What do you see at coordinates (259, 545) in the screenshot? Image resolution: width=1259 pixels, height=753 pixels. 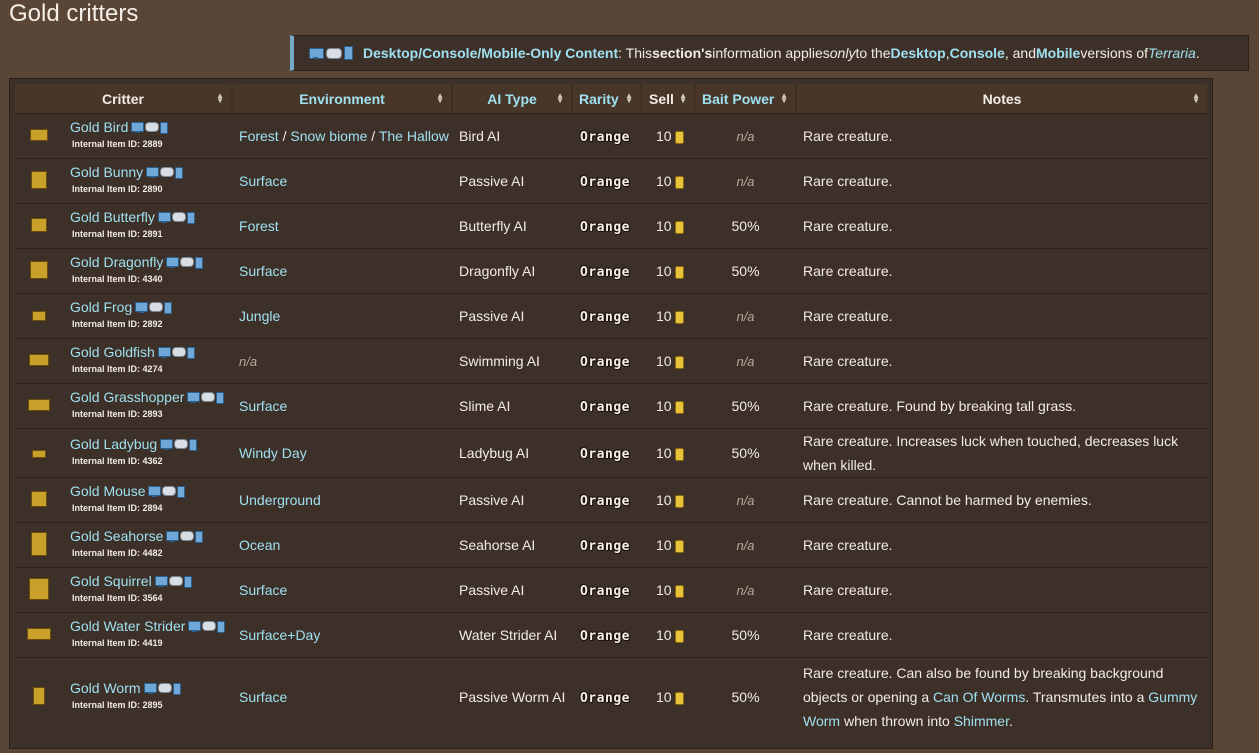 I see `environment-link: Ocean` at bounding box center [259, 545].